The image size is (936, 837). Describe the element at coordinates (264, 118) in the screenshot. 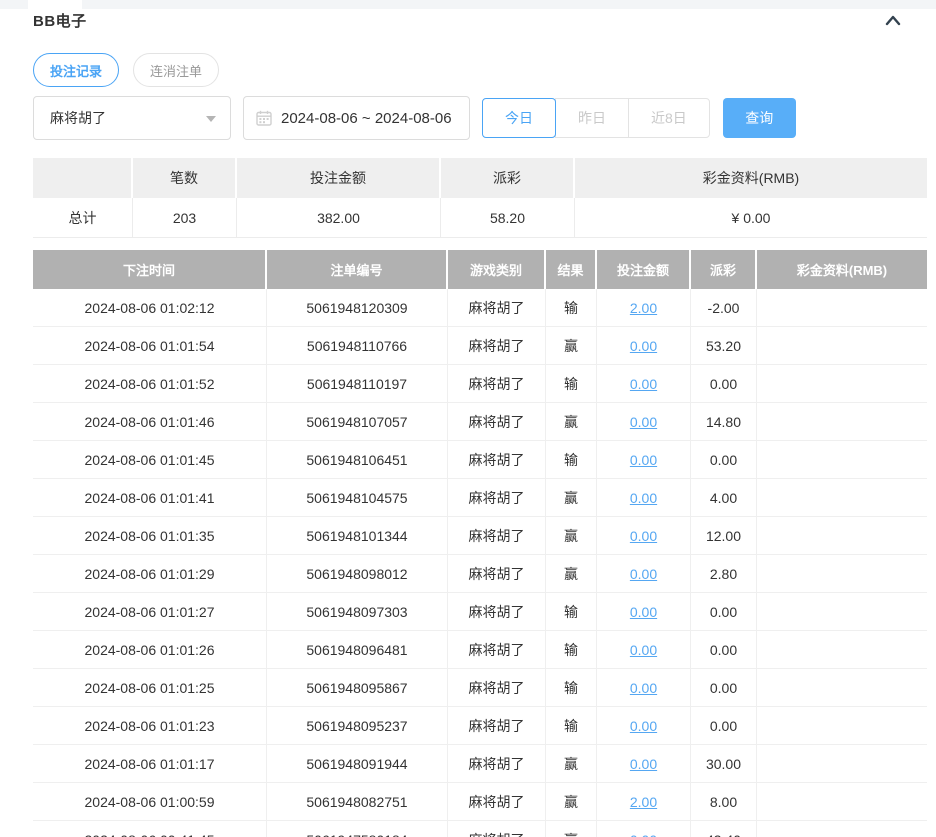

I see `calendar-icon` at that location.